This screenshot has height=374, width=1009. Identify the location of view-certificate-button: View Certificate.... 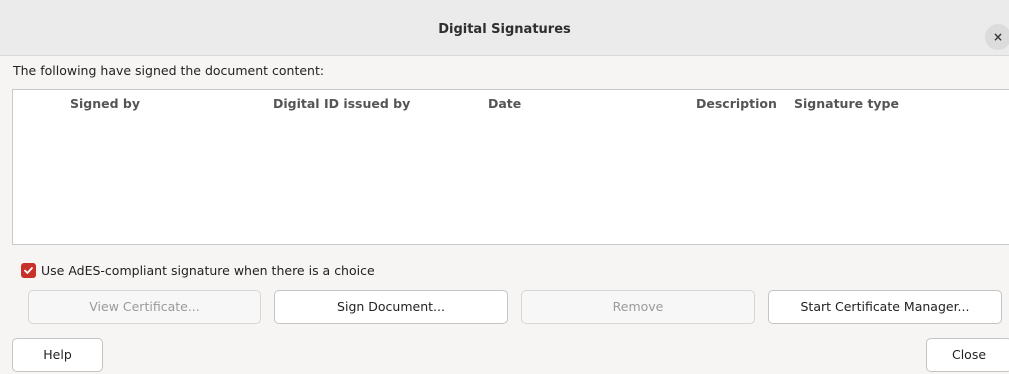
(144, 307).